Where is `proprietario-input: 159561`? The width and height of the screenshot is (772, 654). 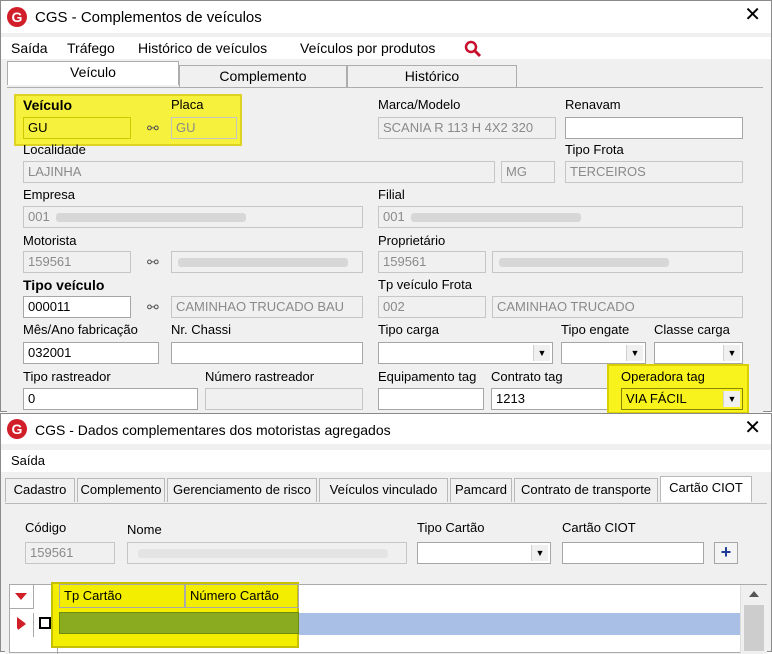 proprietario-input: 159561 is located at coordinates (432, 262).